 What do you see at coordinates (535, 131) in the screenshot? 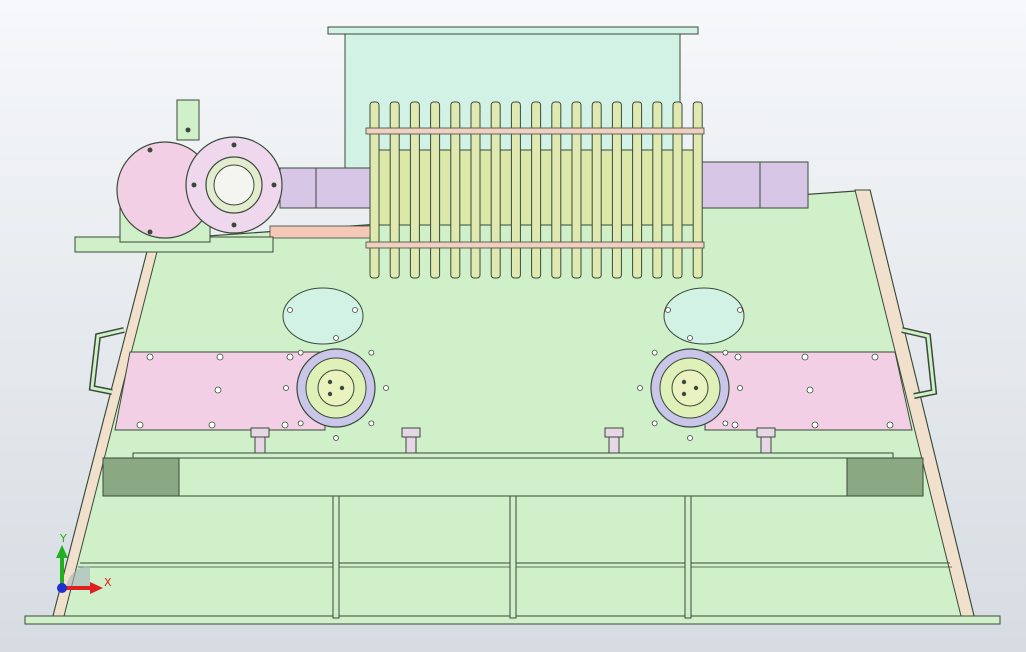
I see `rotor-rod-top` at bounding box center [535, 131].